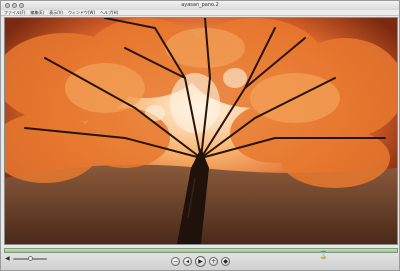 This screenshot has width=400, height=271. What do you see at coordinates (201, 250) in the screenshot?
I see `time-slider` at bounding box center [201, 250].